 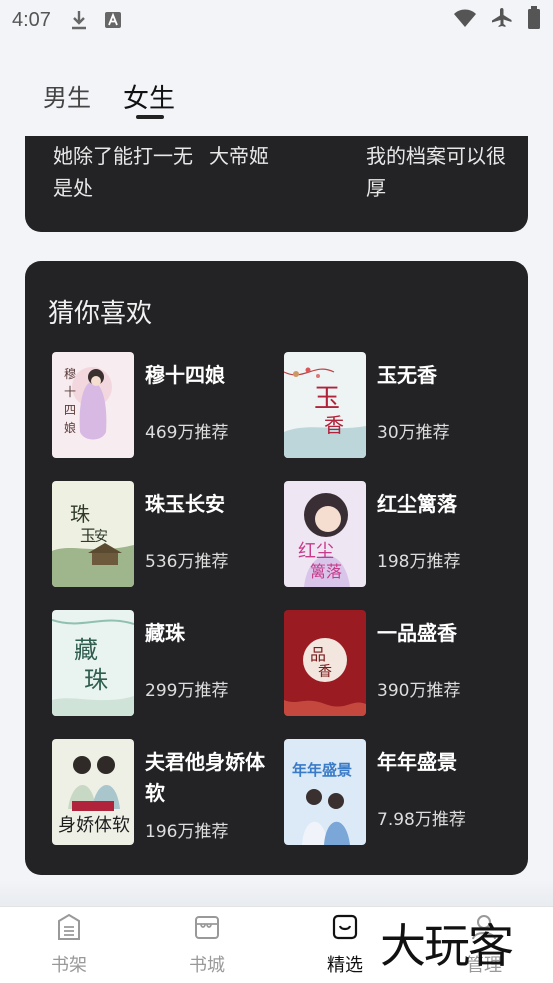 I want to click on airplane-mode-icon, so click(x=502, y=20).